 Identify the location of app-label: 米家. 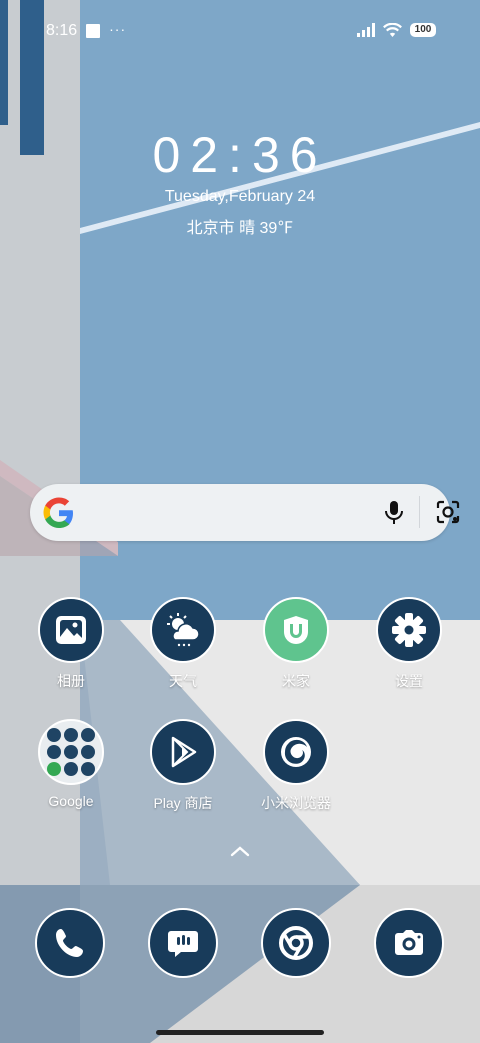
(296, 681).